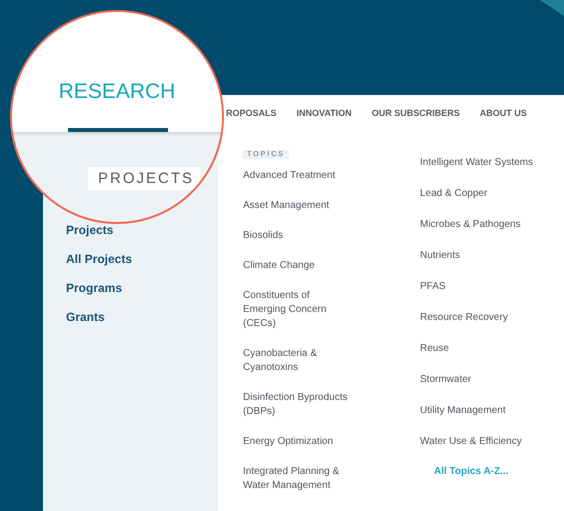  What do you see at coordinates (299, 361) in the screenshot?
I see `topic-link: Cyanobacteria & Cyanotoxins` at bounding box center [299, 361].